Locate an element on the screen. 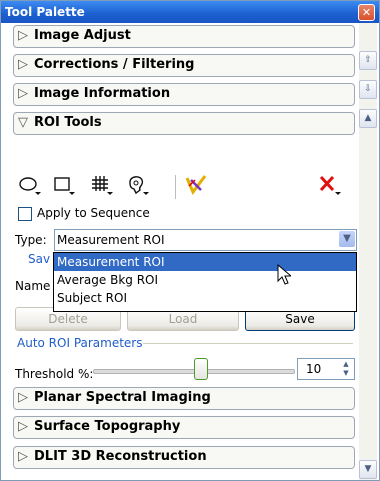 Image resolution: width=380 pixels, height=481 pixels. section-planar-spectral-imaging: ▷ Planar Spectral Imaging is located at coordinates (184, 398).